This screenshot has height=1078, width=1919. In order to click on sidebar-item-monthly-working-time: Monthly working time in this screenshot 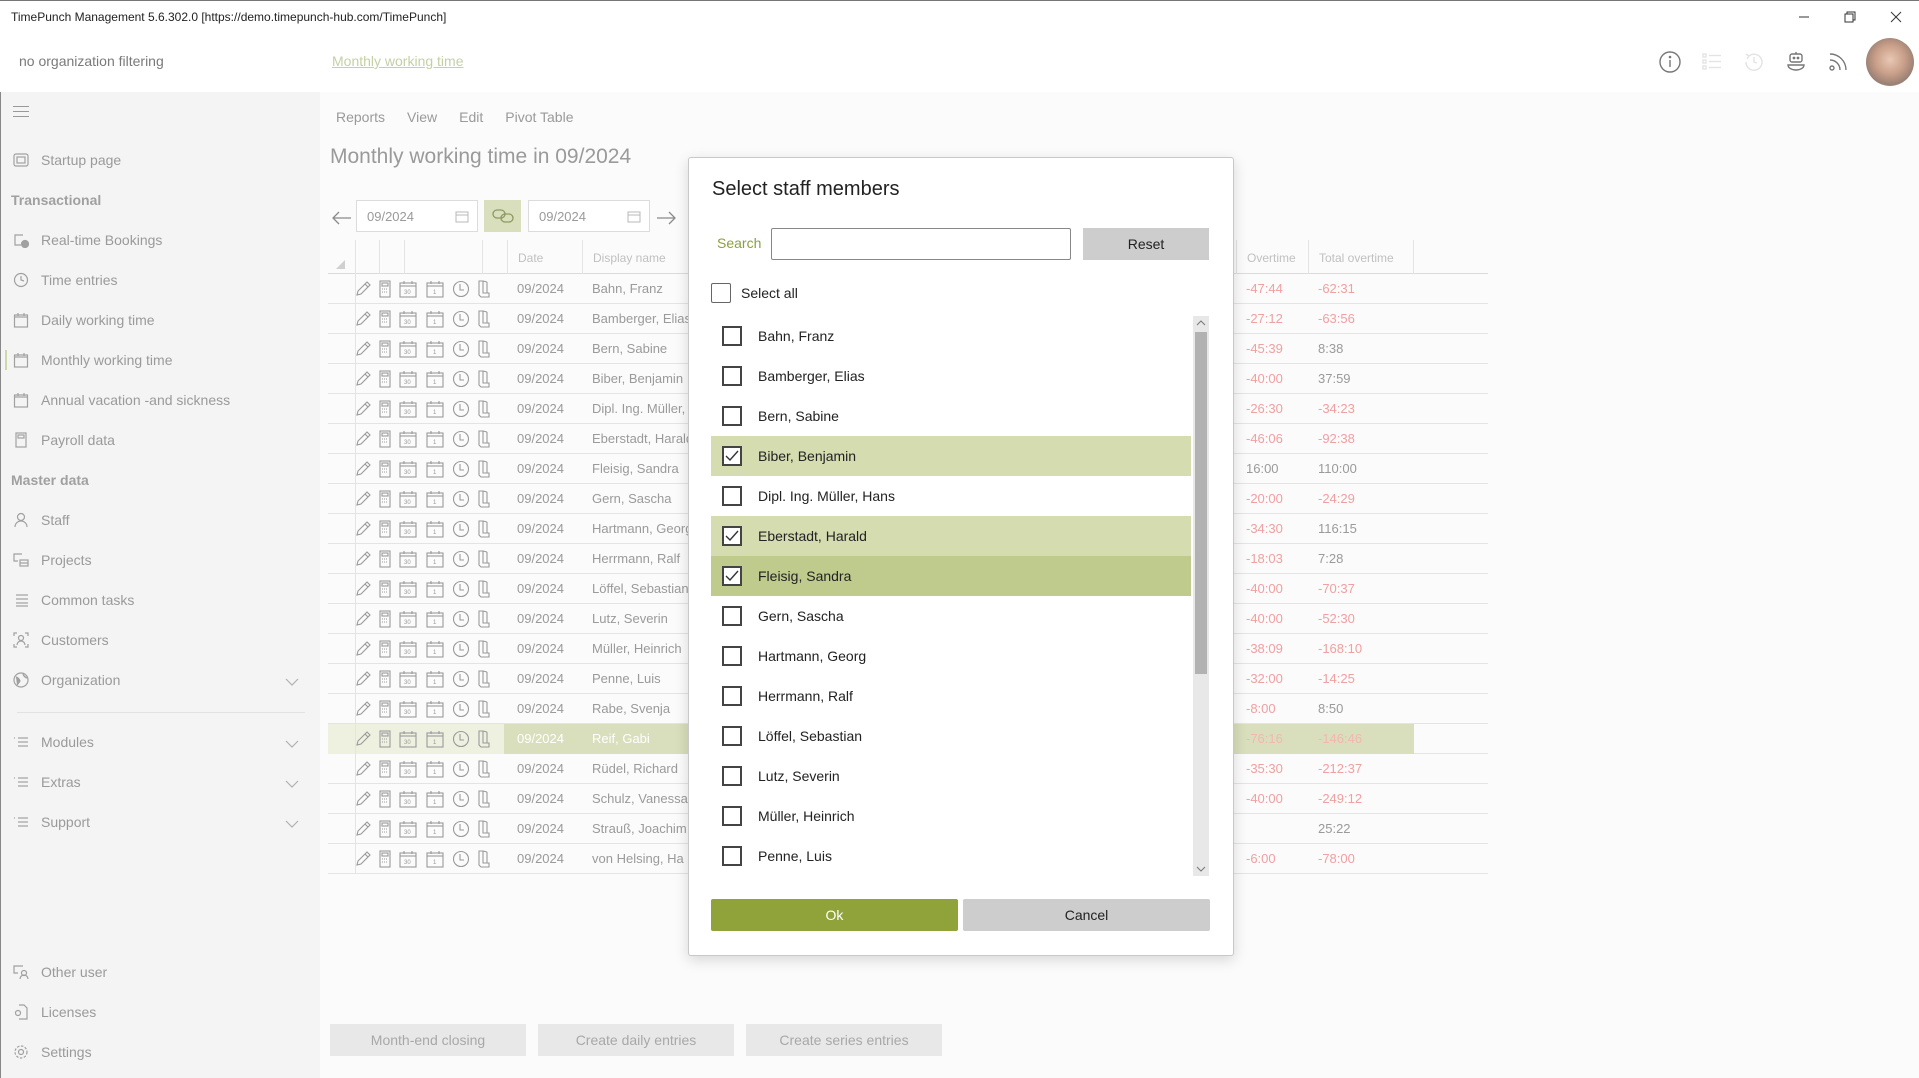, I will do `click(161, 360)`.